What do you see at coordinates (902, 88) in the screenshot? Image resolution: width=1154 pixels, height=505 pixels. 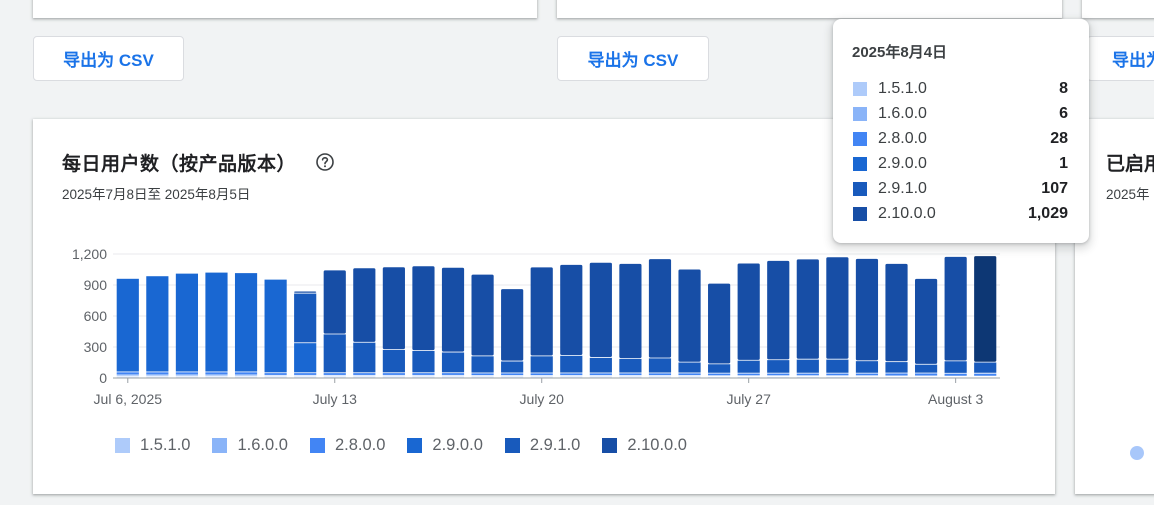 I see `tooltip-label: 1.5.1.0` at bounding box center [902, 88].